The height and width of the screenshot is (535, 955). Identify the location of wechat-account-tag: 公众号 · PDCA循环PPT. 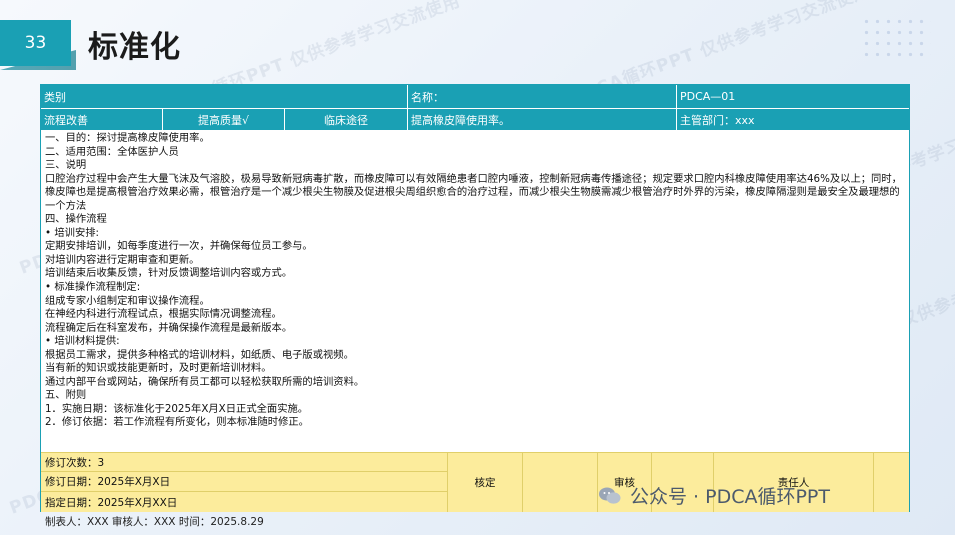
(714, 495).